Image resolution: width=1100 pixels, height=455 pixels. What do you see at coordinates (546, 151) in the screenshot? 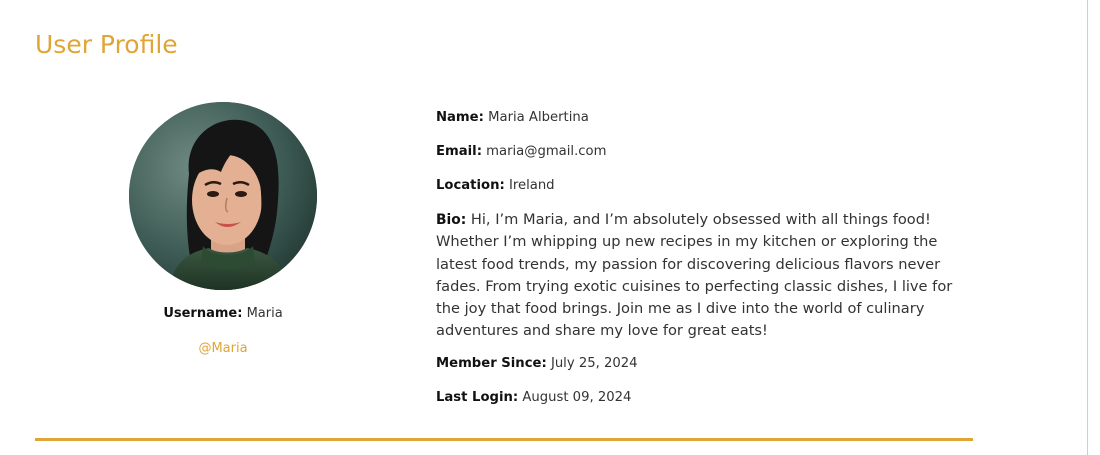
I see `email-value: maria@gmail.com` at bounding box center [546, 151].